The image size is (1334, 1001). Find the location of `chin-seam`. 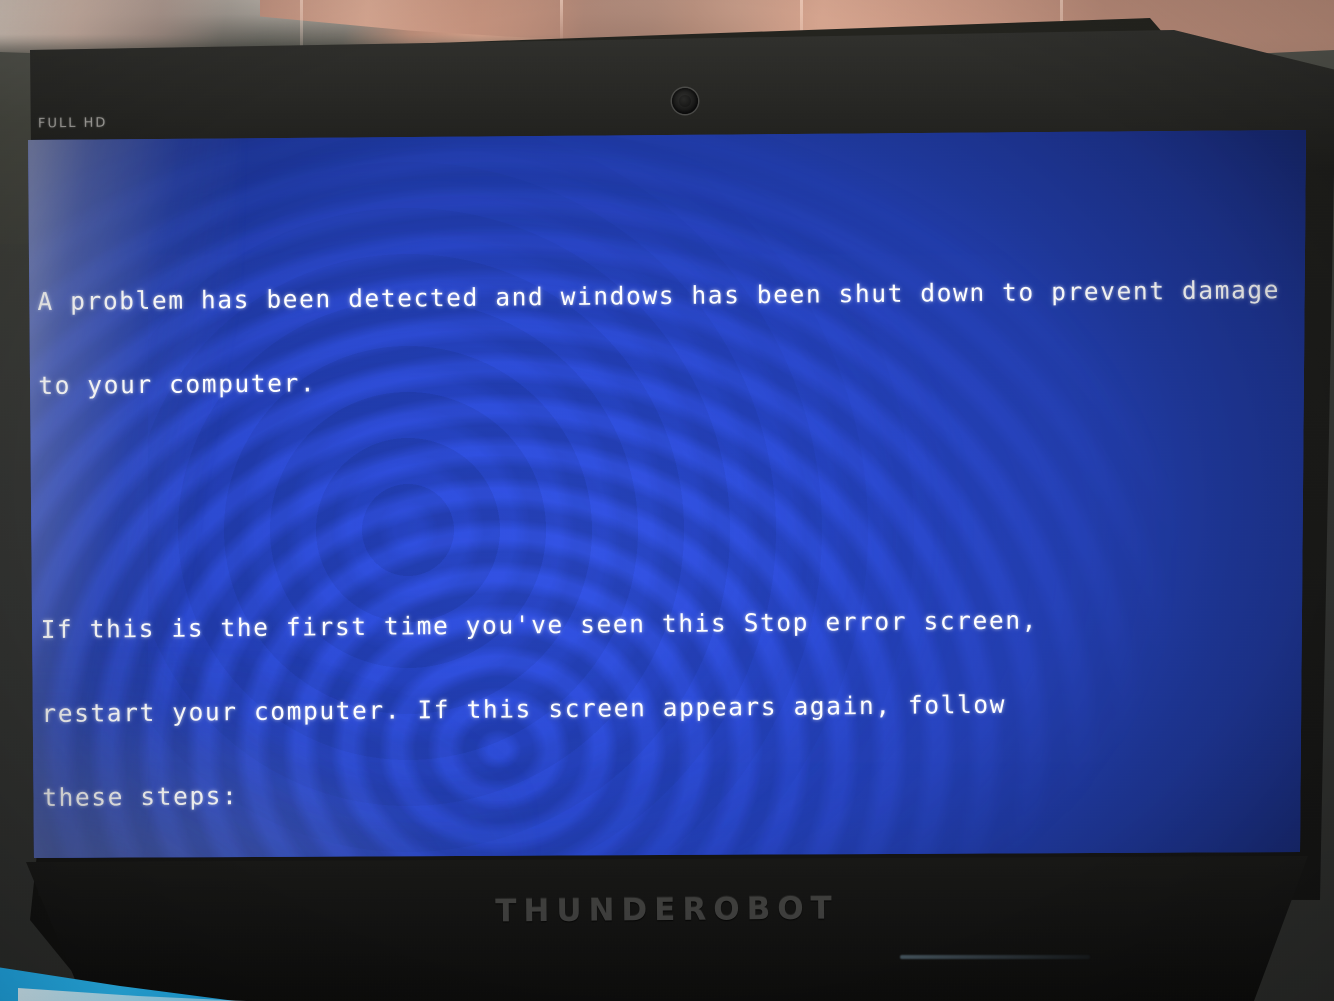

chin-seam is located at coordinates (995, 957).